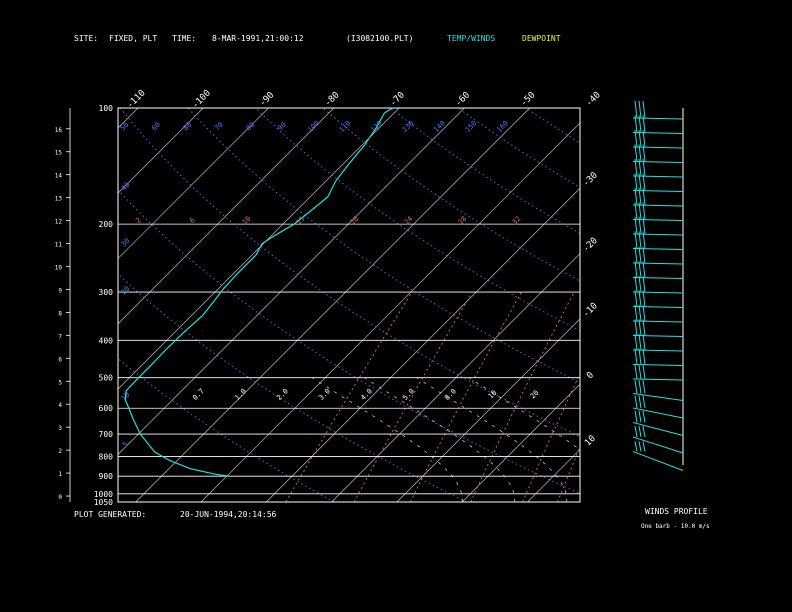 Image resolution: width=792 pixels, height=612 pixels. What do you see at coordinates (450, 394) in the screenshot?
I see `moist-adiabat-label: 8.0` at bounding box center [450, 394].